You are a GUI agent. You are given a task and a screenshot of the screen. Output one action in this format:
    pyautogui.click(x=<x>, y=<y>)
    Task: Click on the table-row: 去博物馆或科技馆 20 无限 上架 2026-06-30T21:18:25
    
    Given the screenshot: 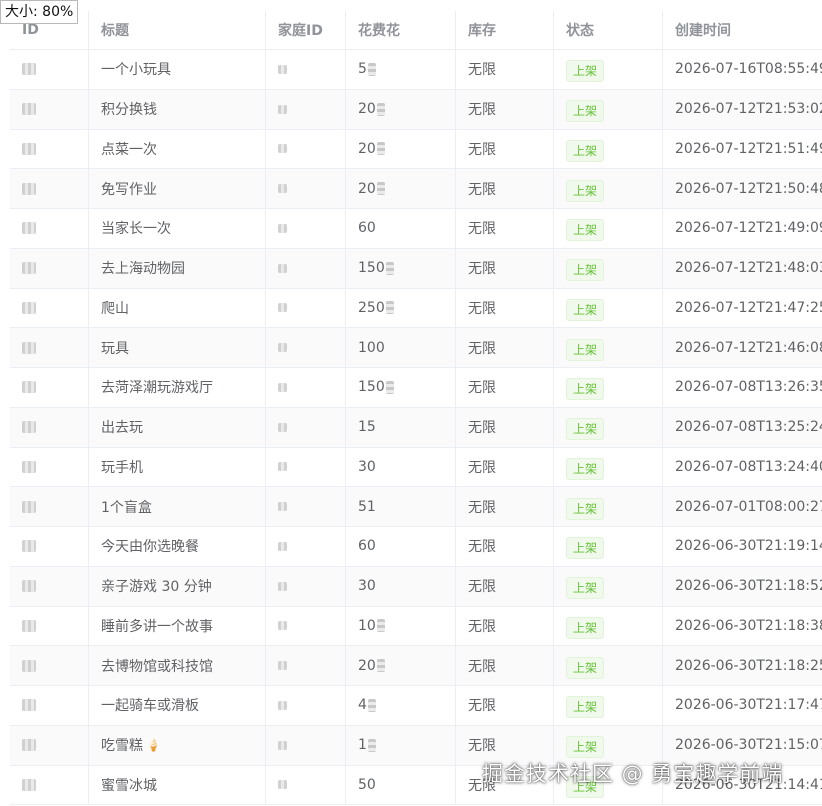 What is the action you would take?
    pyautogui.click(x=416, y=666)
    